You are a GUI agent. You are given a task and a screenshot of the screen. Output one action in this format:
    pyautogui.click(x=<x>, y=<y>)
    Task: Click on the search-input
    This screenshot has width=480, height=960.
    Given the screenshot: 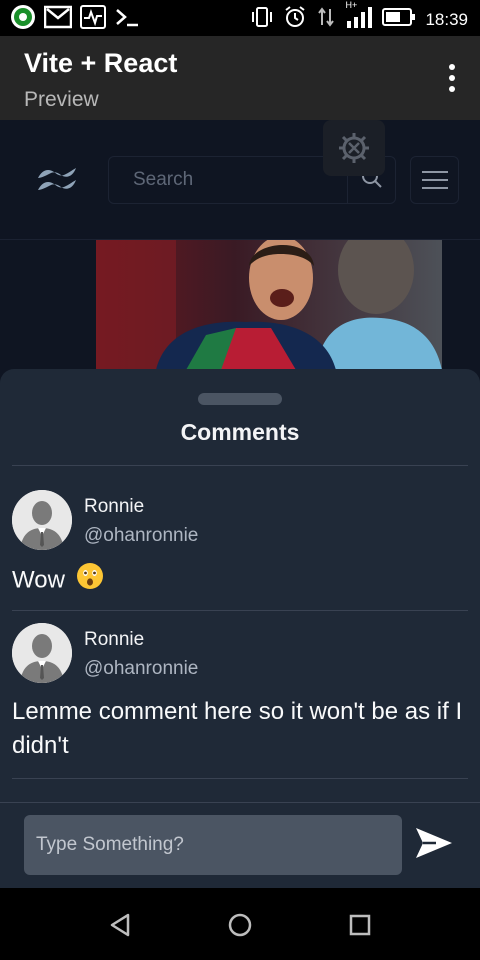 What is the action you would take?
    pyautogui.click(x=229, y=180)
    